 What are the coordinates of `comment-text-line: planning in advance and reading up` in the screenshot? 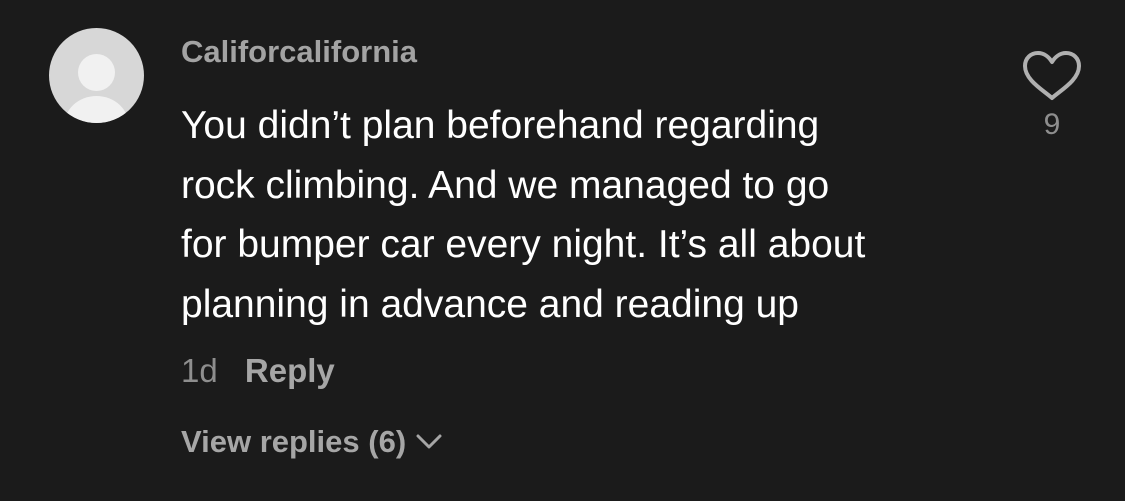 It's located at (490, 304).